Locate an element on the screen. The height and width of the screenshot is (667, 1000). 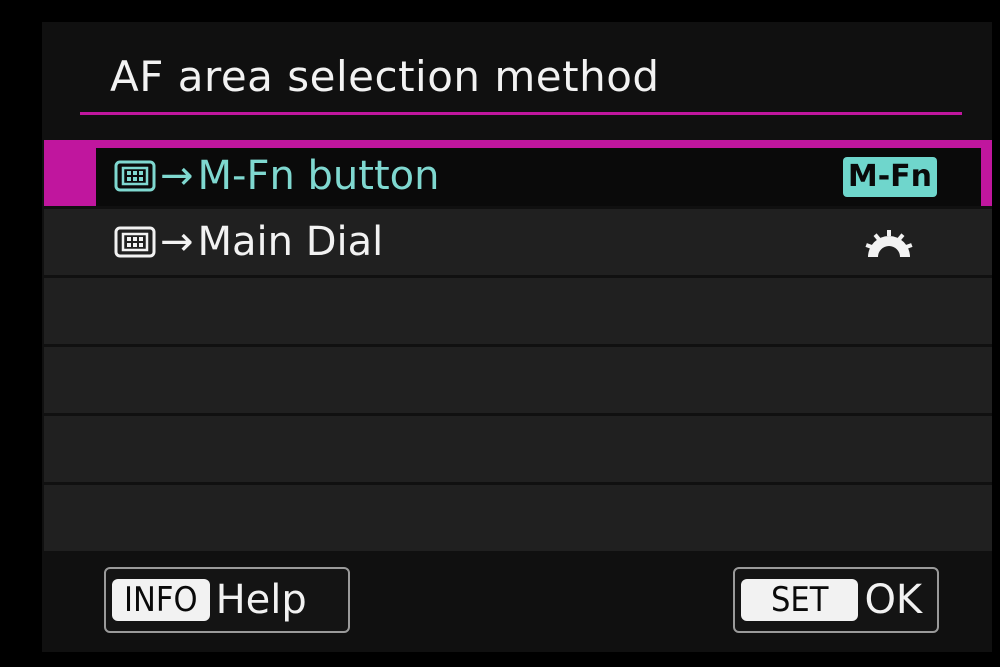
info-help-button: INFO Help is located at coordinates (227, 600).